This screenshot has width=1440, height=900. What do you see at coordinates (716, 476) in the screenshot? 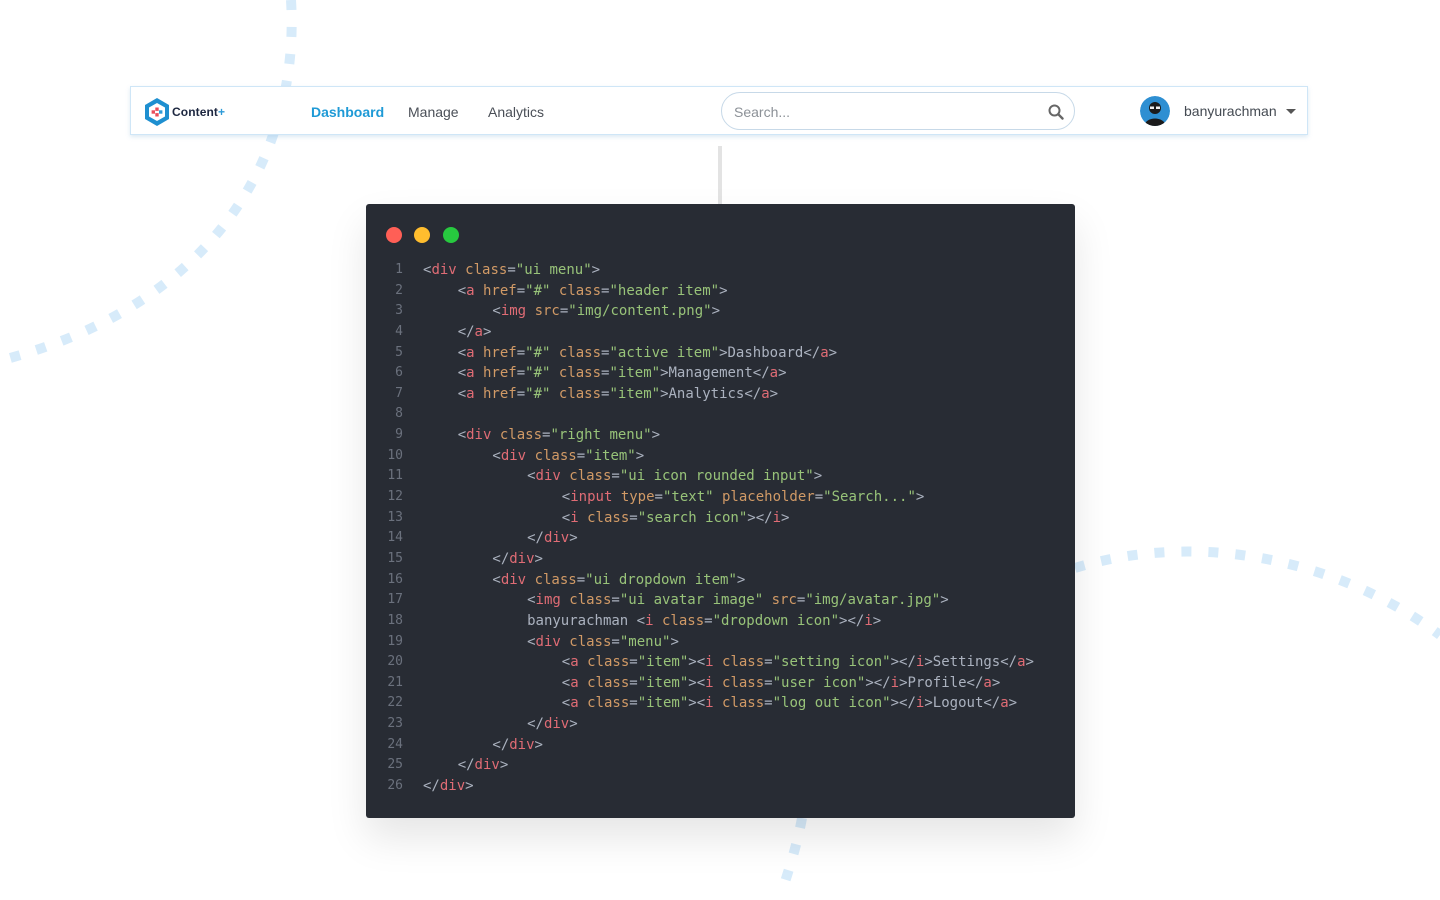
I see `code-token: "ui icon rounded input"` at bounding box center [716, 476].